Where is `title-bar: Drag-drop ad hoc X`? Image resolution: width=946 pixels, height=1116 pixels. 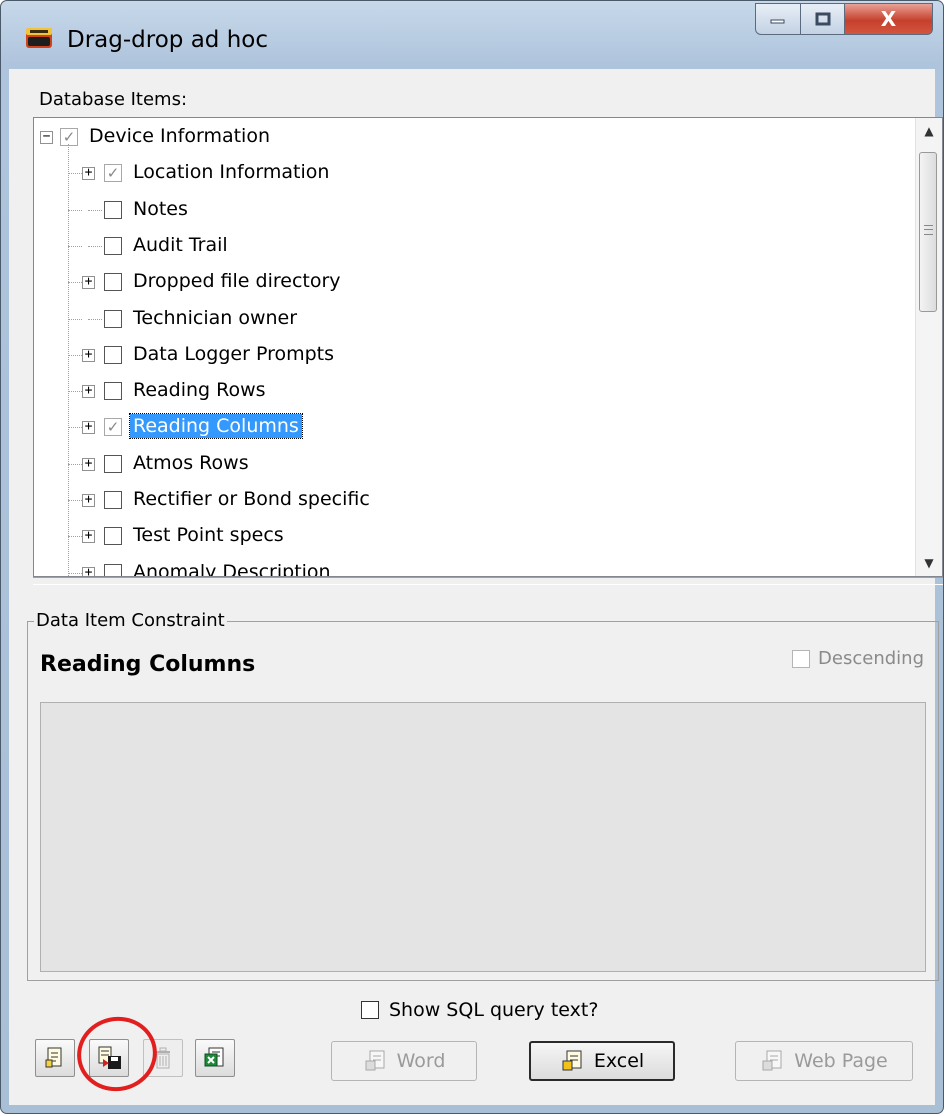 title-bar: Drag-drop ad hoc X is located at coordinates (472, 35).